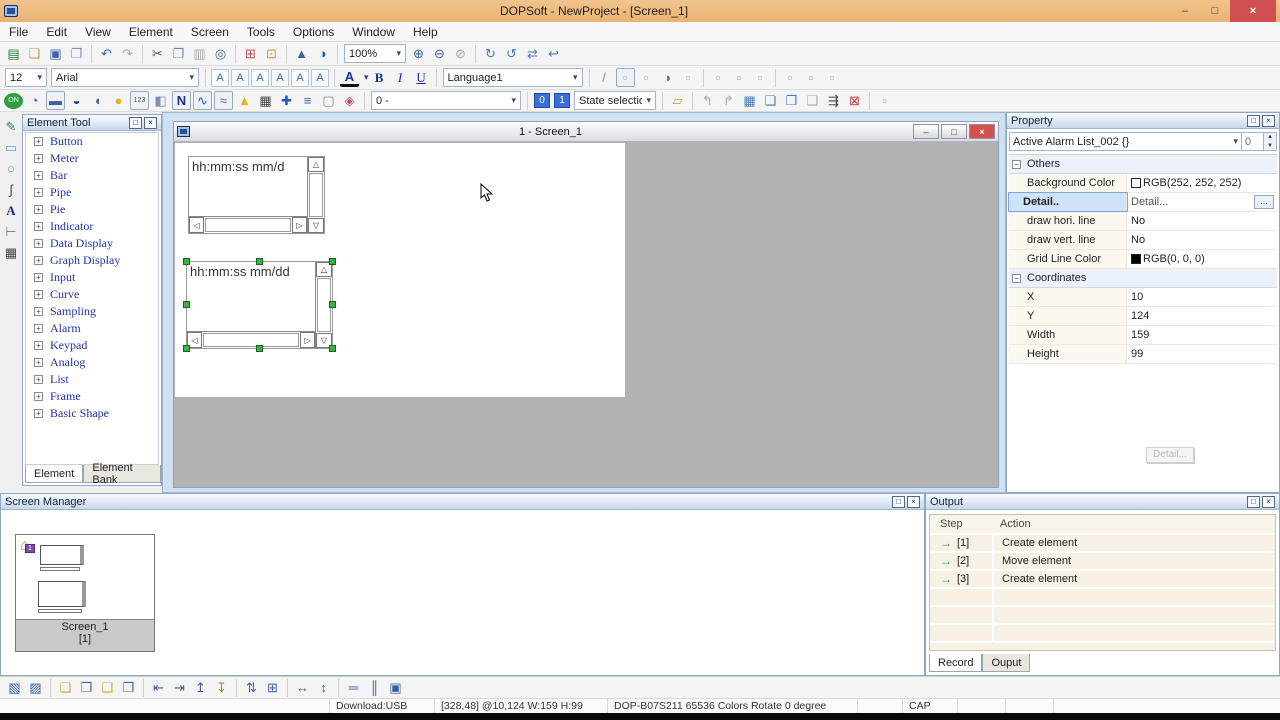 Image resolution: width=1280 pixels, height=720 pixels. Describe the element at coordinates (446, 100) in the screenshot. I see `address-select: 0 - ▾` at that location.